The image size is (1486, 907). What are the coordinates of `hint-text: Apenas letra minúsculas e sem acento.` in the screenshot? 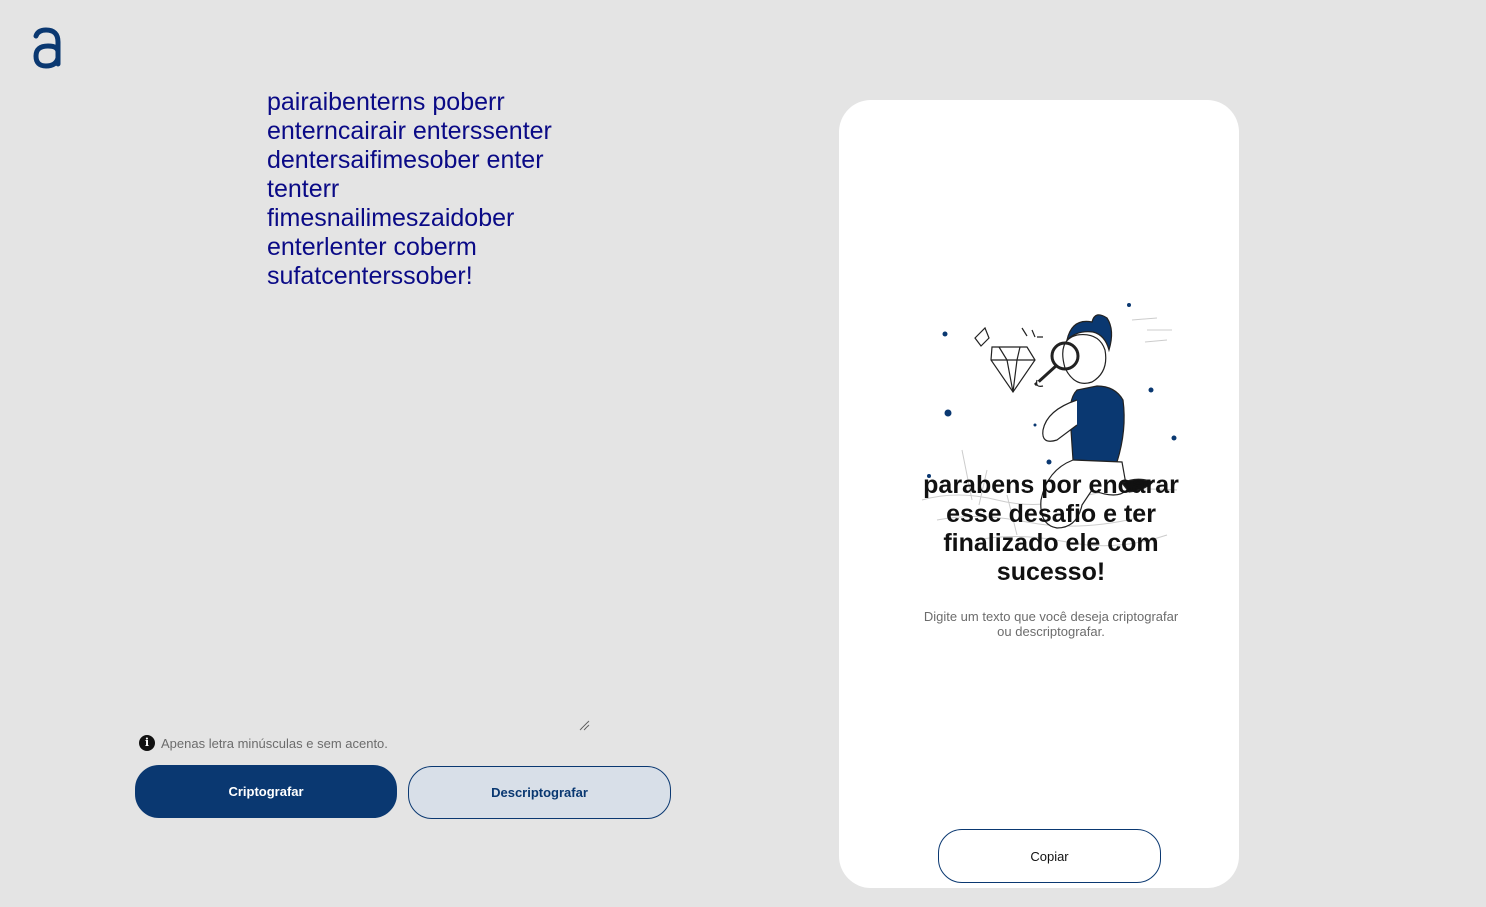 It's located at (274, 743).